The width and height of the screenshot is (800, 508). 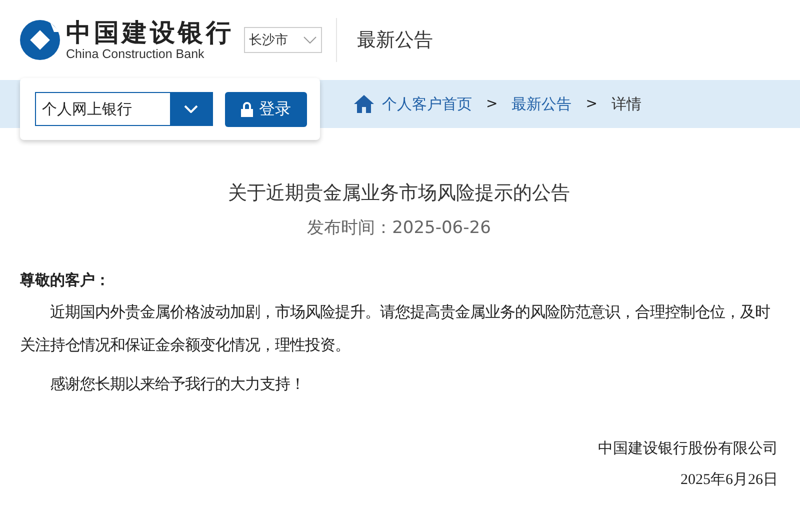 I want to click on sign-date: 2025年6月26日, so click(x=729, y=480).